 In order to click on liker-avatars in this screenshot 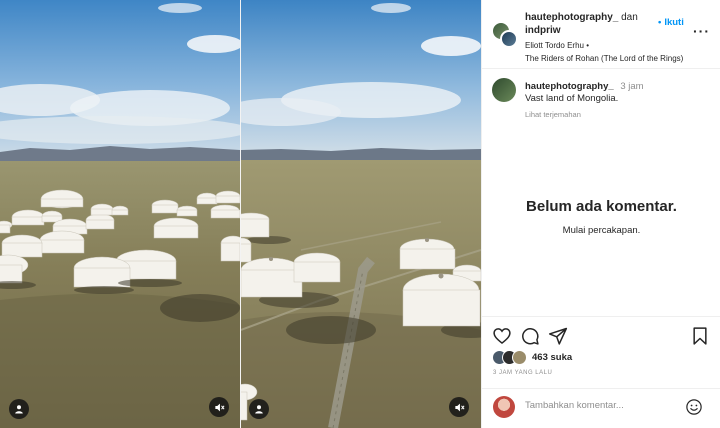, I will do `click(510, 358)`.